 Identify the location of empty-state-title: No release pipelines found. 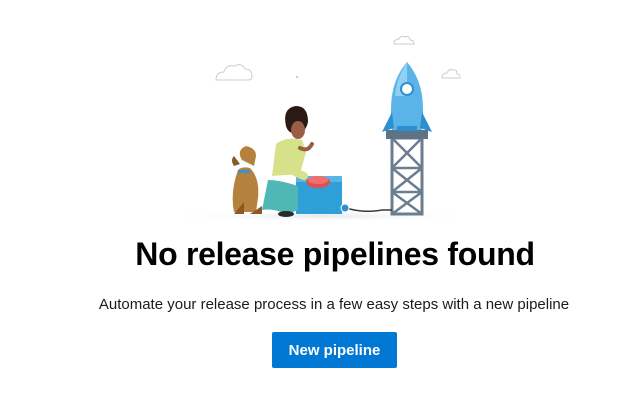
(335, 254).